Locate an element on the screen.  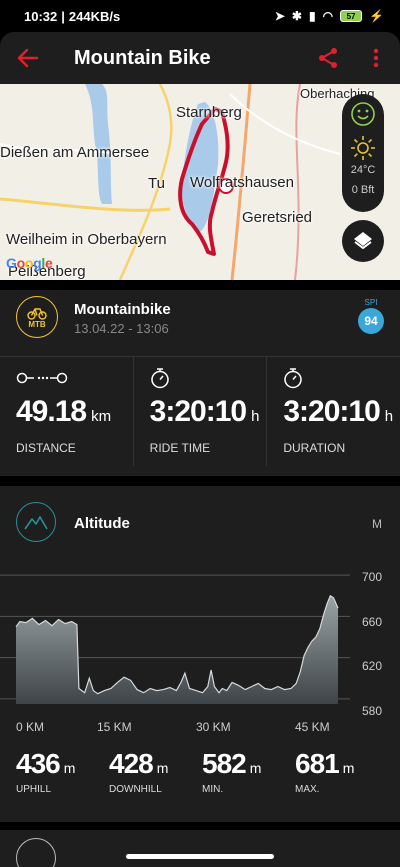
google-logo: Google is located at coordinates (29, 263).